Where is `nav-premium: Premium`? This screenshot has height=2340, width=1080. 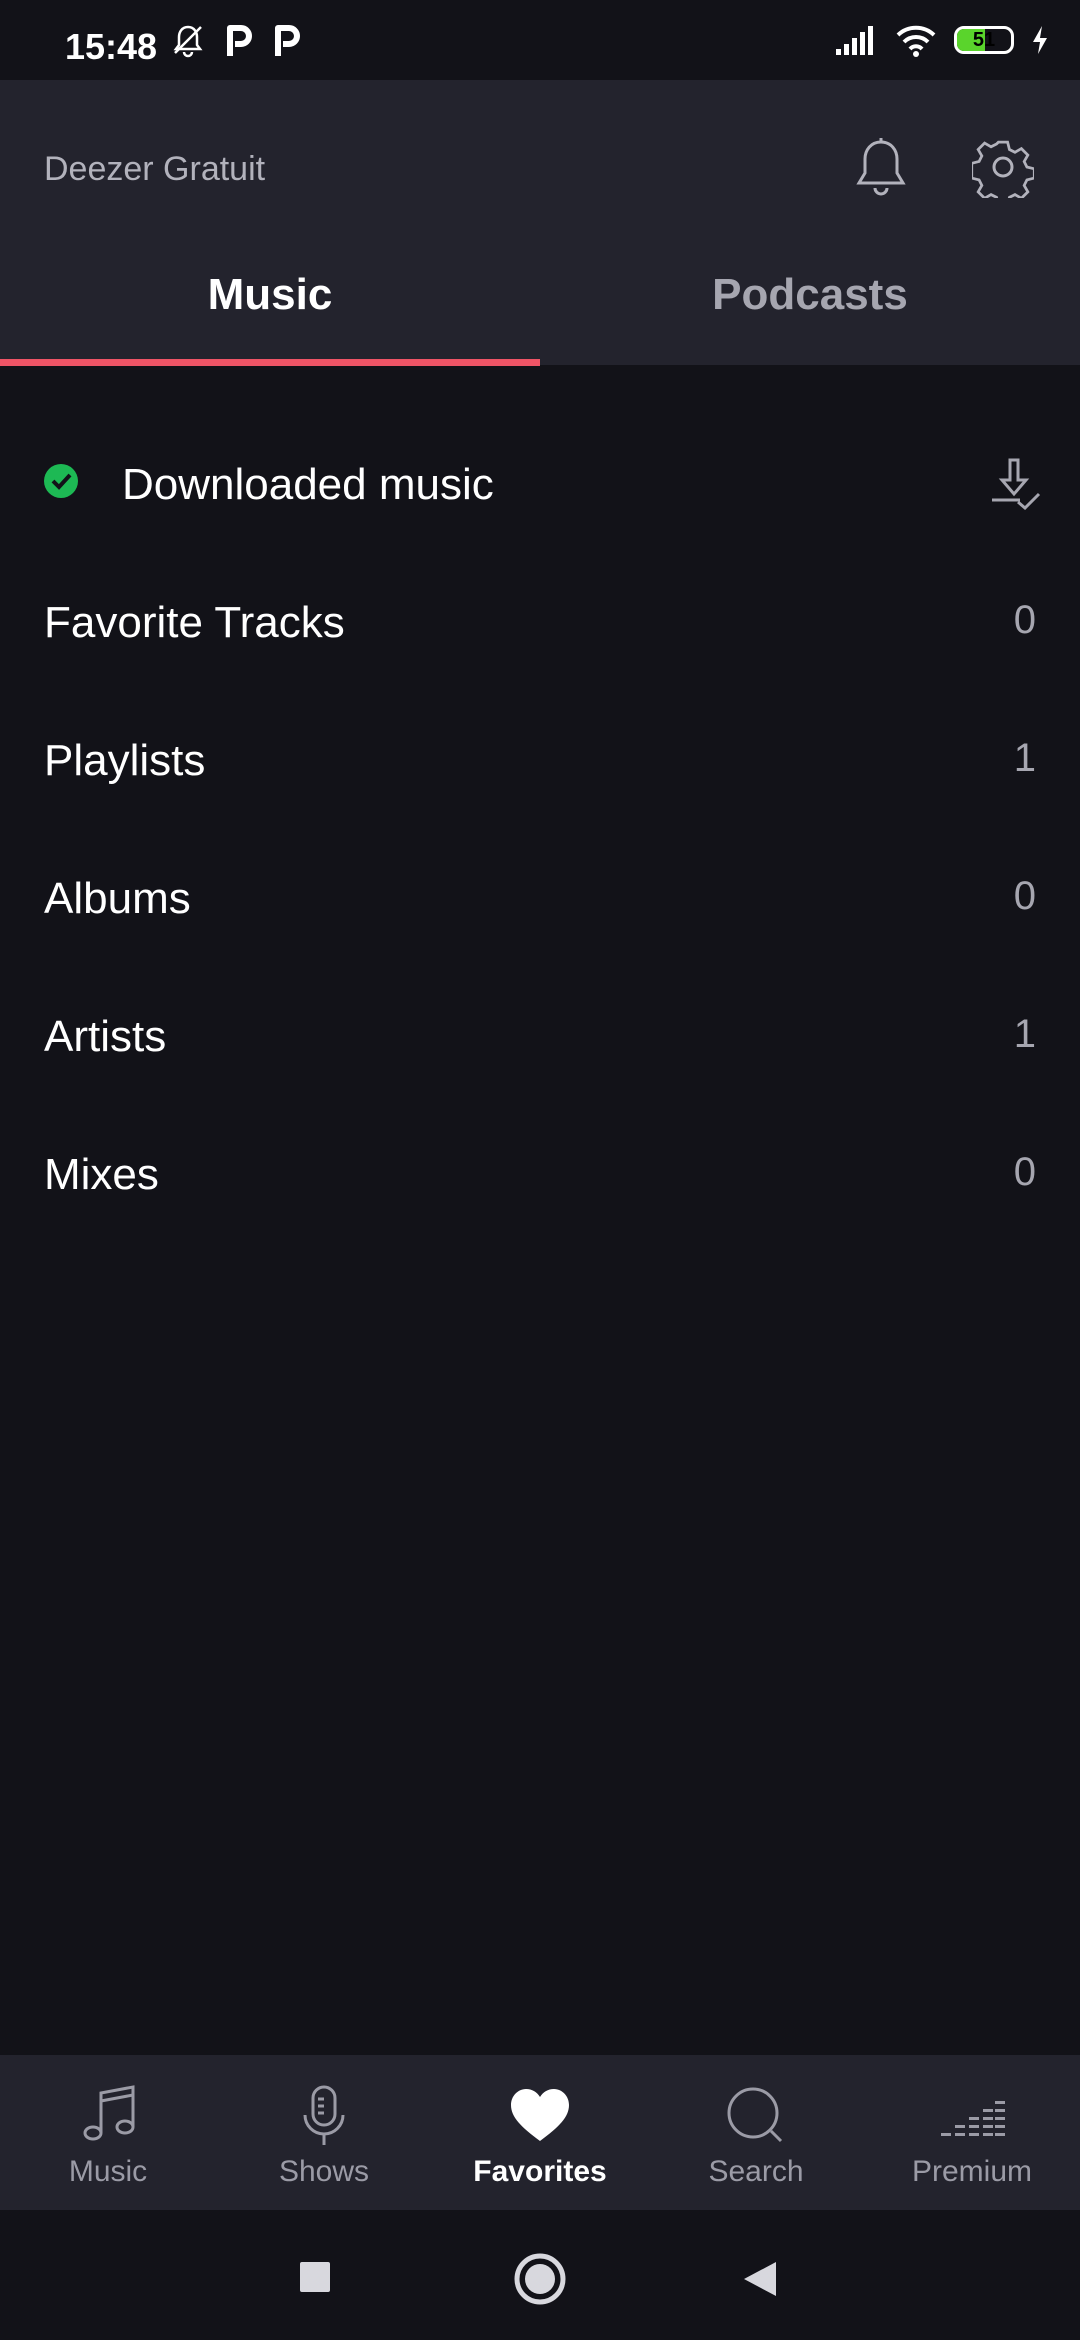
nav-premium: Premium is located at coordinates (972, 2132).